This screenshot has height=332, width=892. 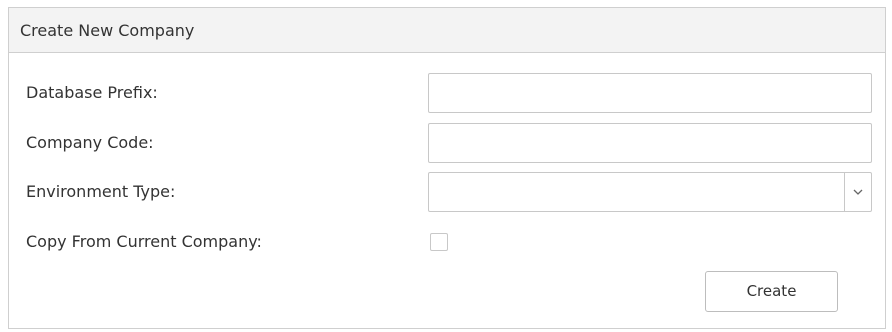 I want to click on dropdown-toggle, so click(x=857, y=192).